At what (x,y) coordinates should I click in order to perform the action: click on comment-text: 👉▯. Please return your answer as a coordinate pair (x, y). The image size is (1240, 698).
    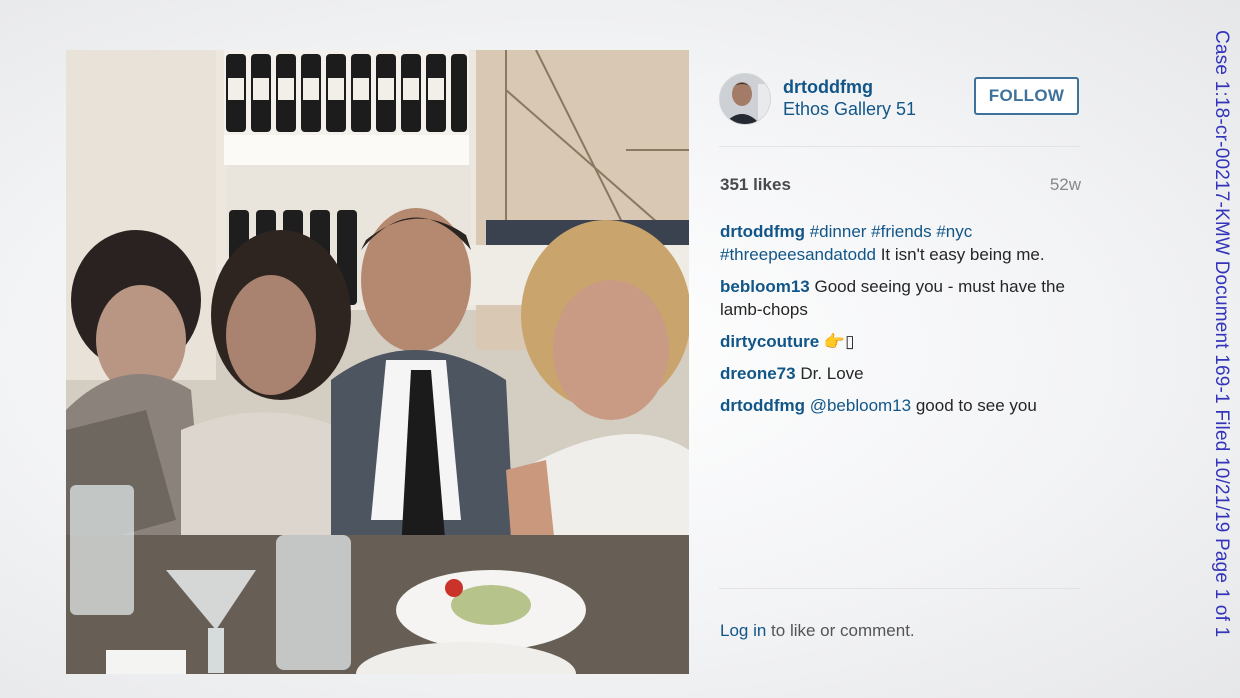
    Looking at the image, I should click on (837, 341).